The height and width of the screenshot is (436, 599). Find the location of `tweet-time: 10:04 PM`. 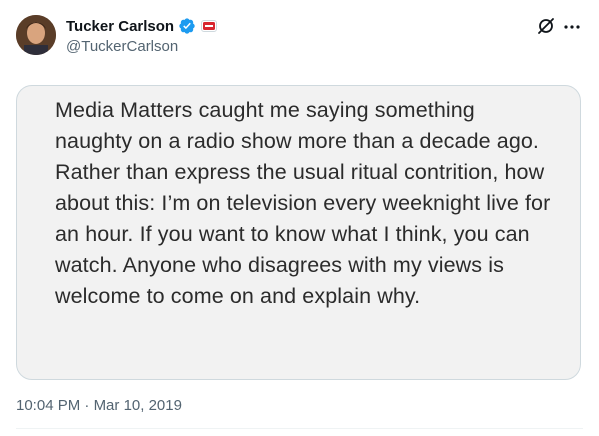

tweet-time: 10:04 PM is located at coordinates (48, 405).